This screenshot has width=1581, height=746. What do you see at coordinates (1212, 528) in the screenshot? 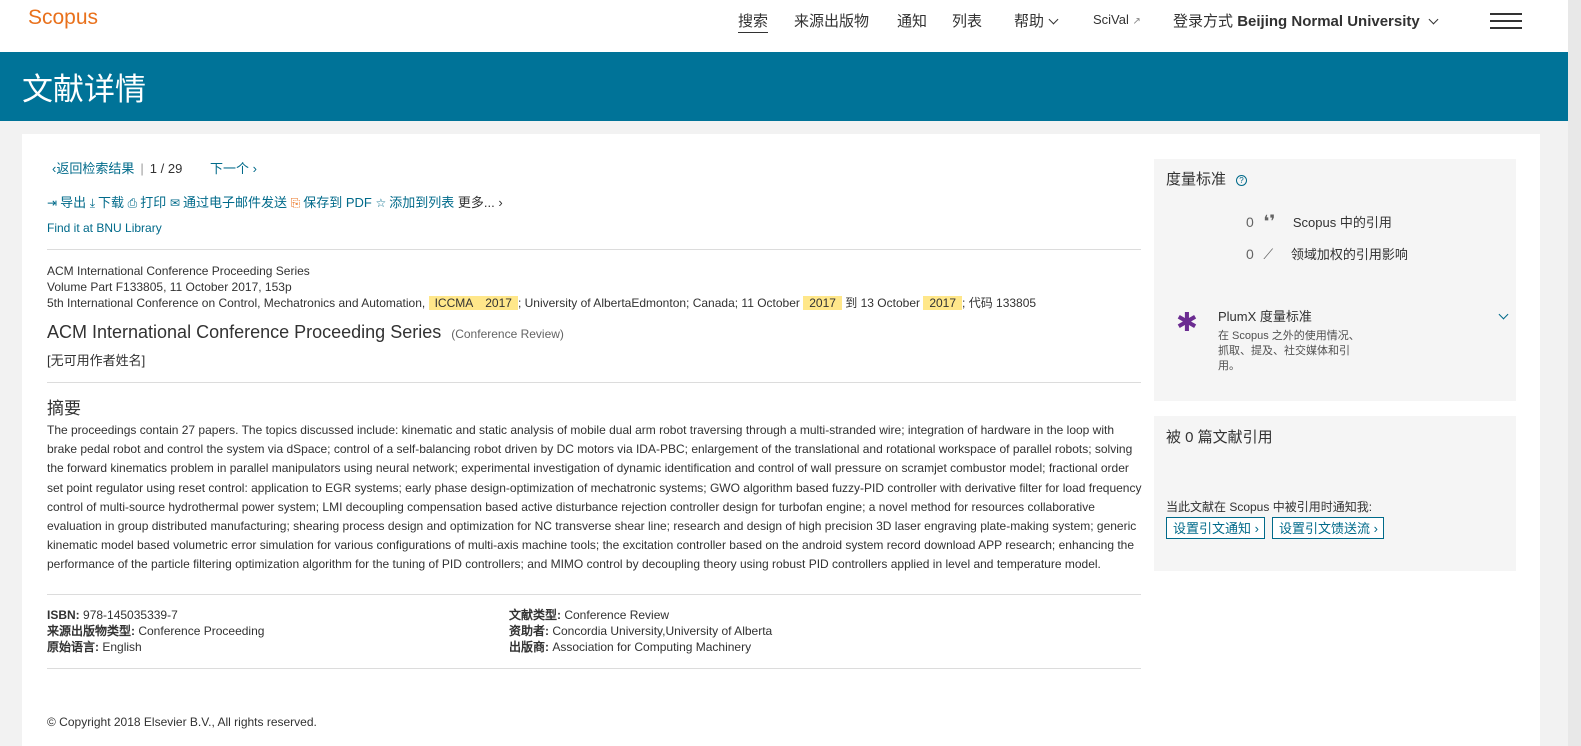
I see `set-citation-alert-label: 设置引文通知` at bounding box center [1212, 528].